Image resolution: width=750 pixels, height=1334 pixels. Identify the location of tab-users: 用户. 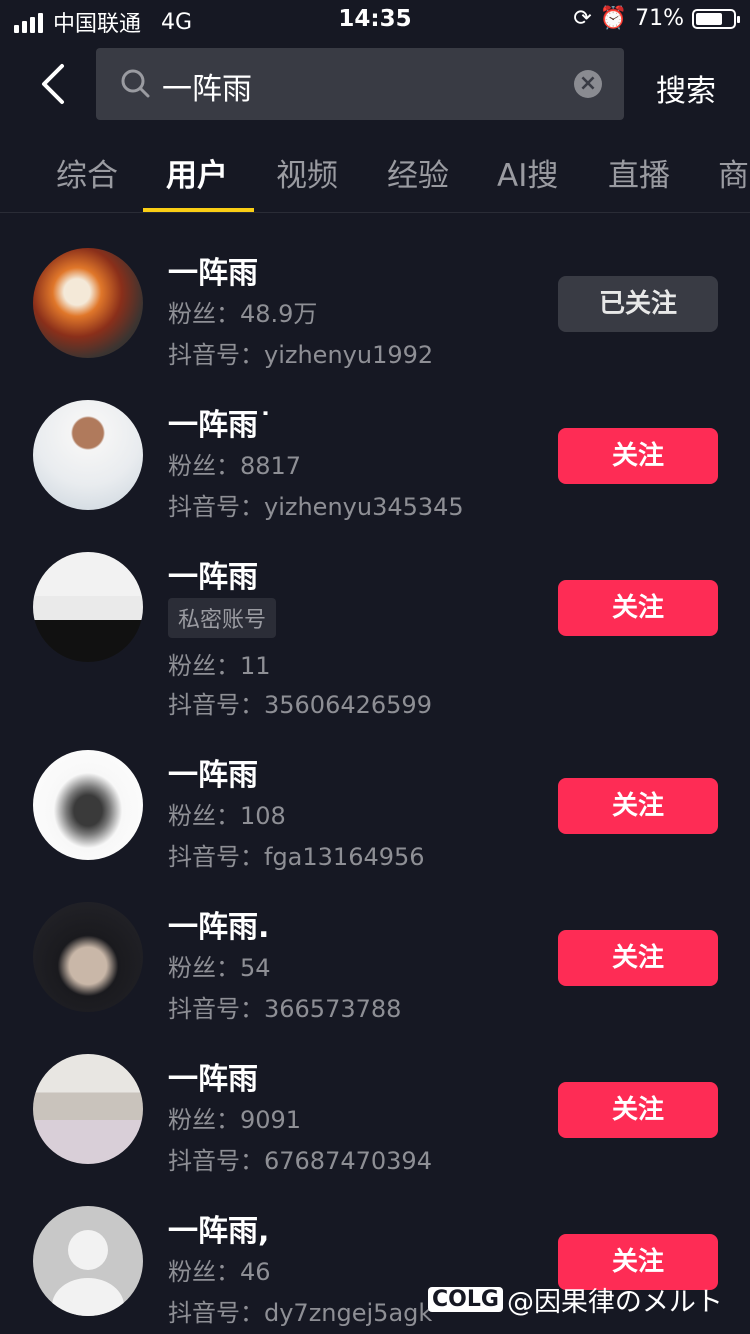
(197, 172).